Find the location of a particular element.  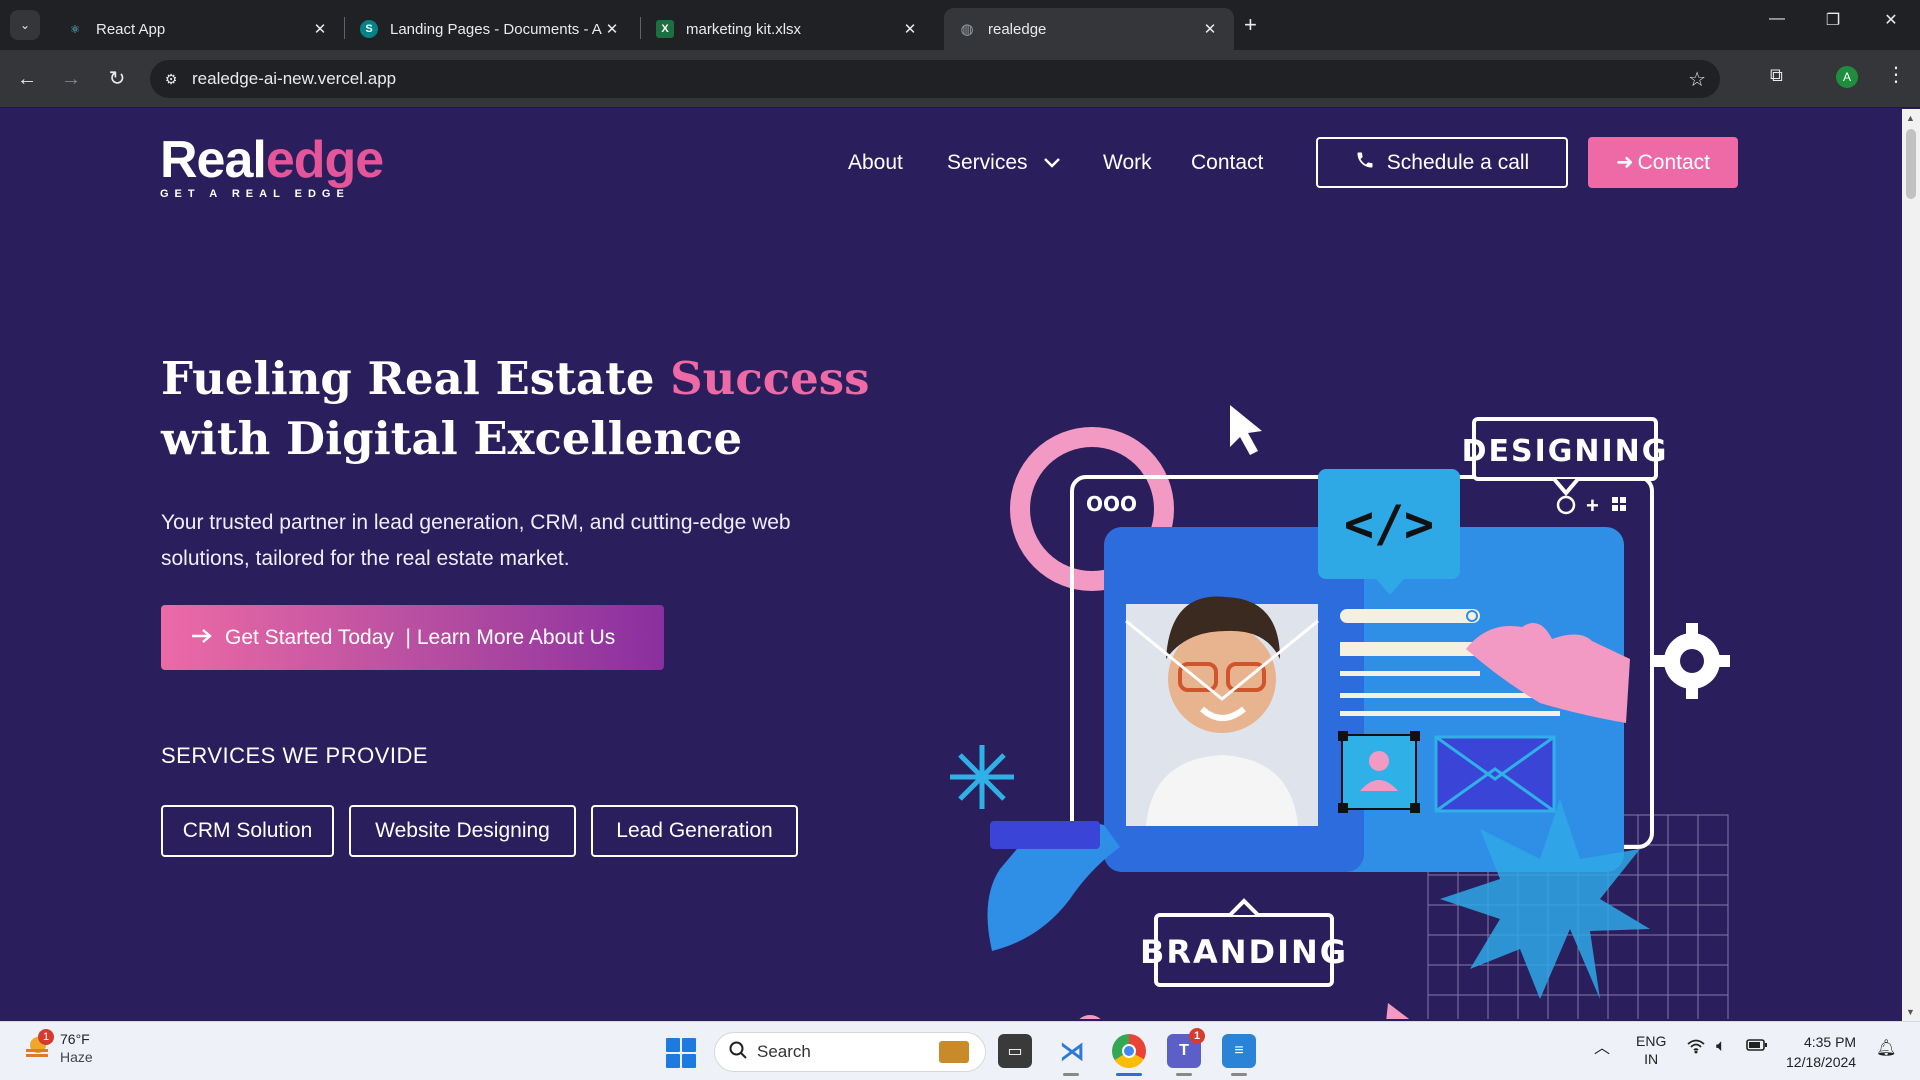

scrollbar-thumb is located at coordinates (1911, 164).